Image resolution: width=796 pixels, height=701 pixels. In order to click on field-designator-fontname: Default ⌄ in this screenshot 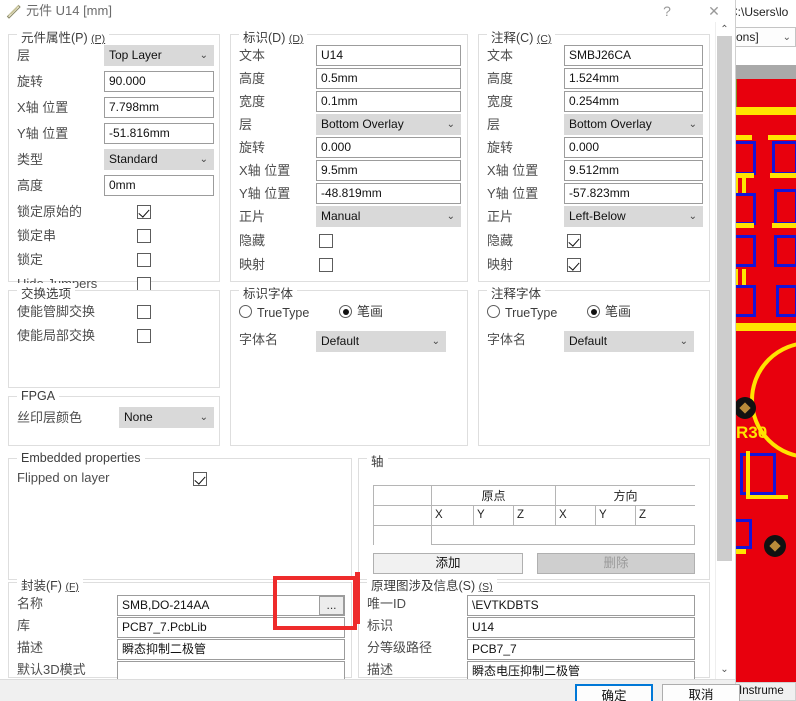, I will do `click(381, 341)`.